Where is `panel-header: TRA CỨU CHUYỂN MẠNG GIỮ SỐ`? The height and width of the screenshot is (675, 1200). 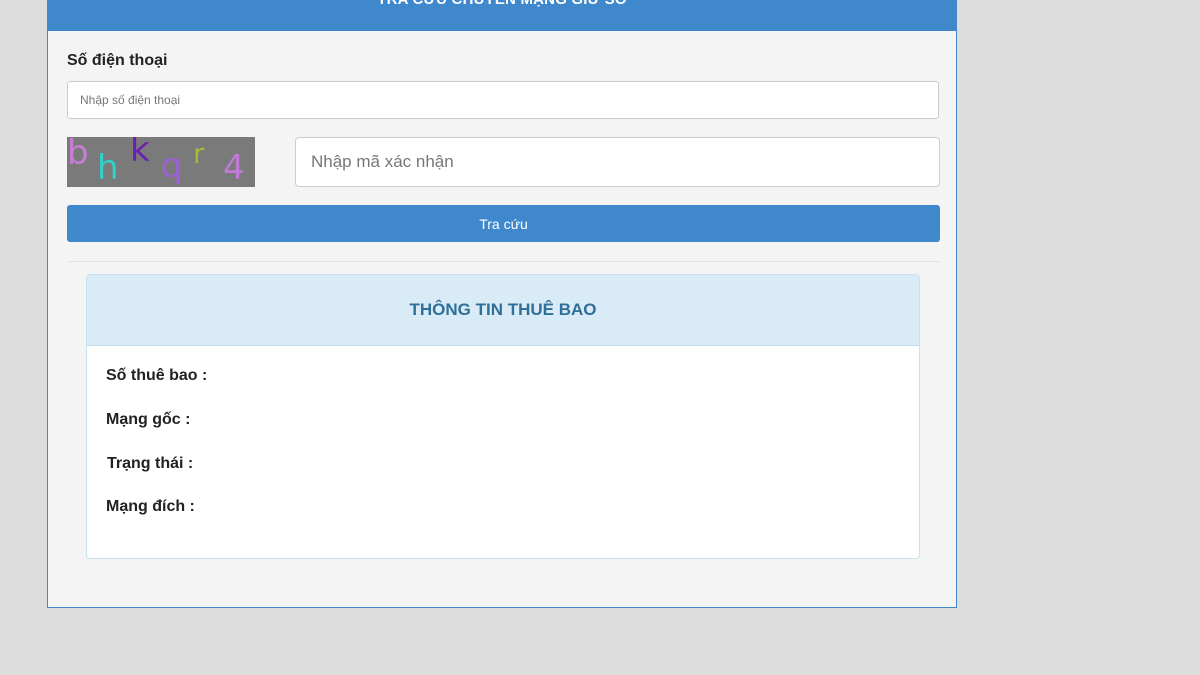
panel-header: TRA CỨU CHUYỂN MẠNG GIỮ SỐ is located at coordinates (502, 15).